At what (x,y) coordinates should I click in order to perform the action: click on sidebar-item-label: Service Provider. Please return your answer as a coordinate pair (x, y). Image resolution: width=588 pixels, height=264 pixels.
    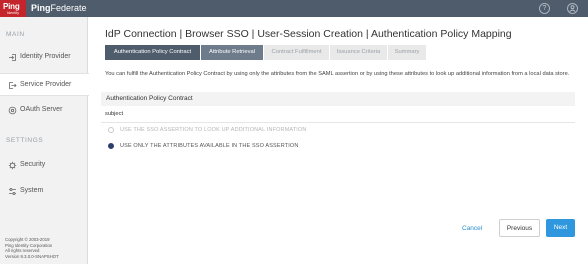
    Looking at the image, I should click on (46, 84).